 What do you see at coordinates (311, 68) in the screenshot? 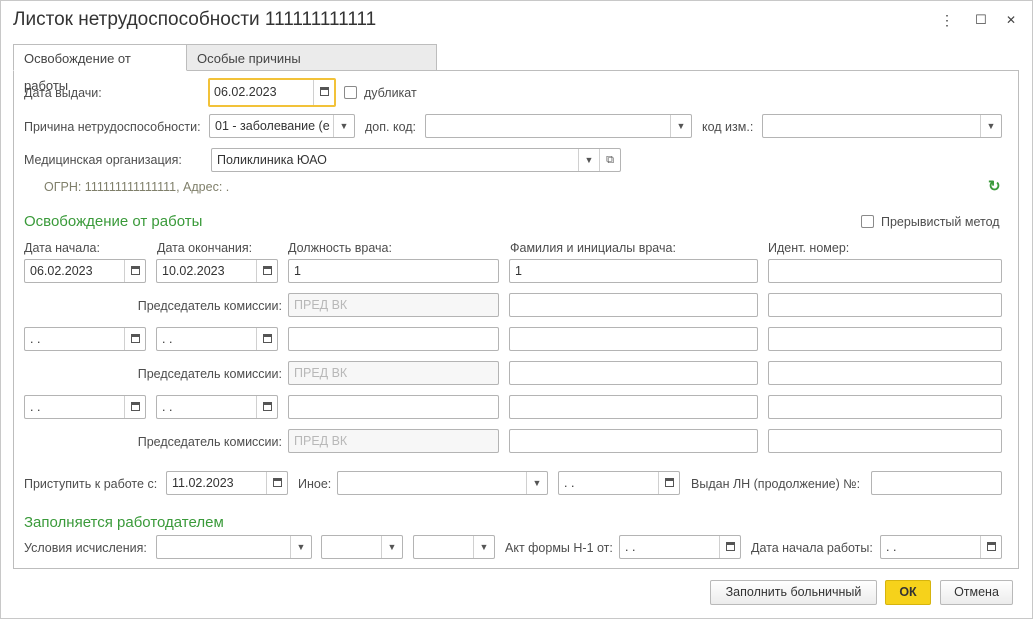
I see `tab-special-reasons: Особые причины нетрудоспособности` at bounding box center [311, 68].